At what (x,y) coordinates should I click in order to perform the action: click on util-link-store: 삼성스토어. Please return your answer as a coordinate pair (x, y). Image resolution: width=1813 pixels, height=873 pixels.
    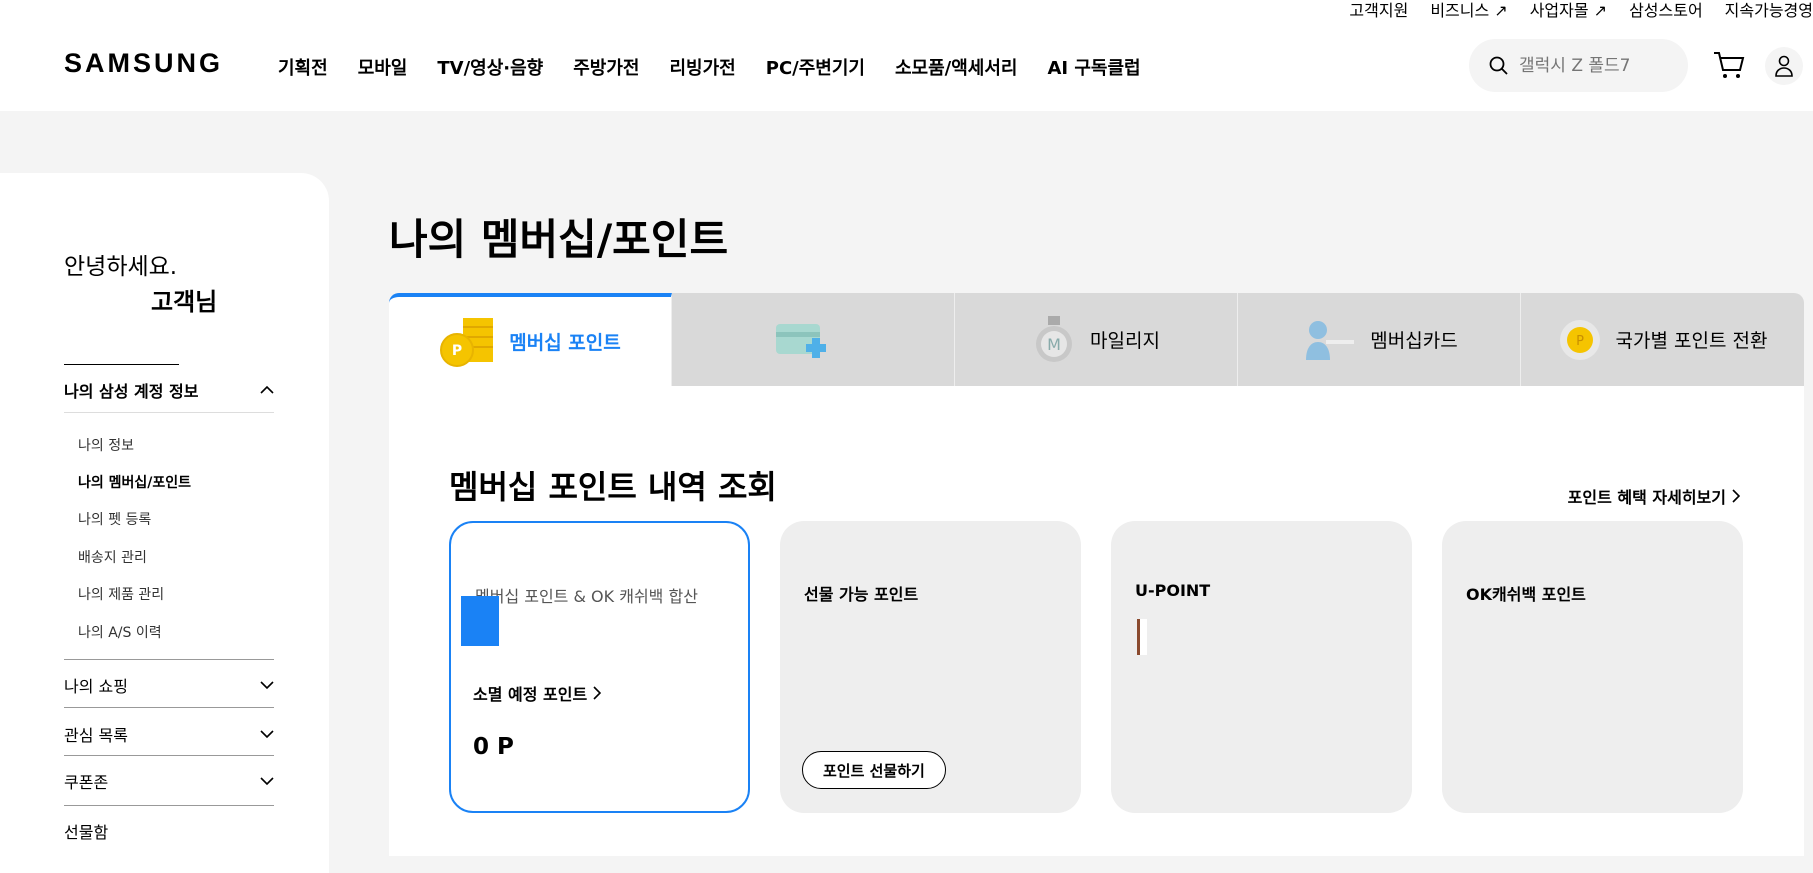
    Looking at the image, I should click on (1666, 10).